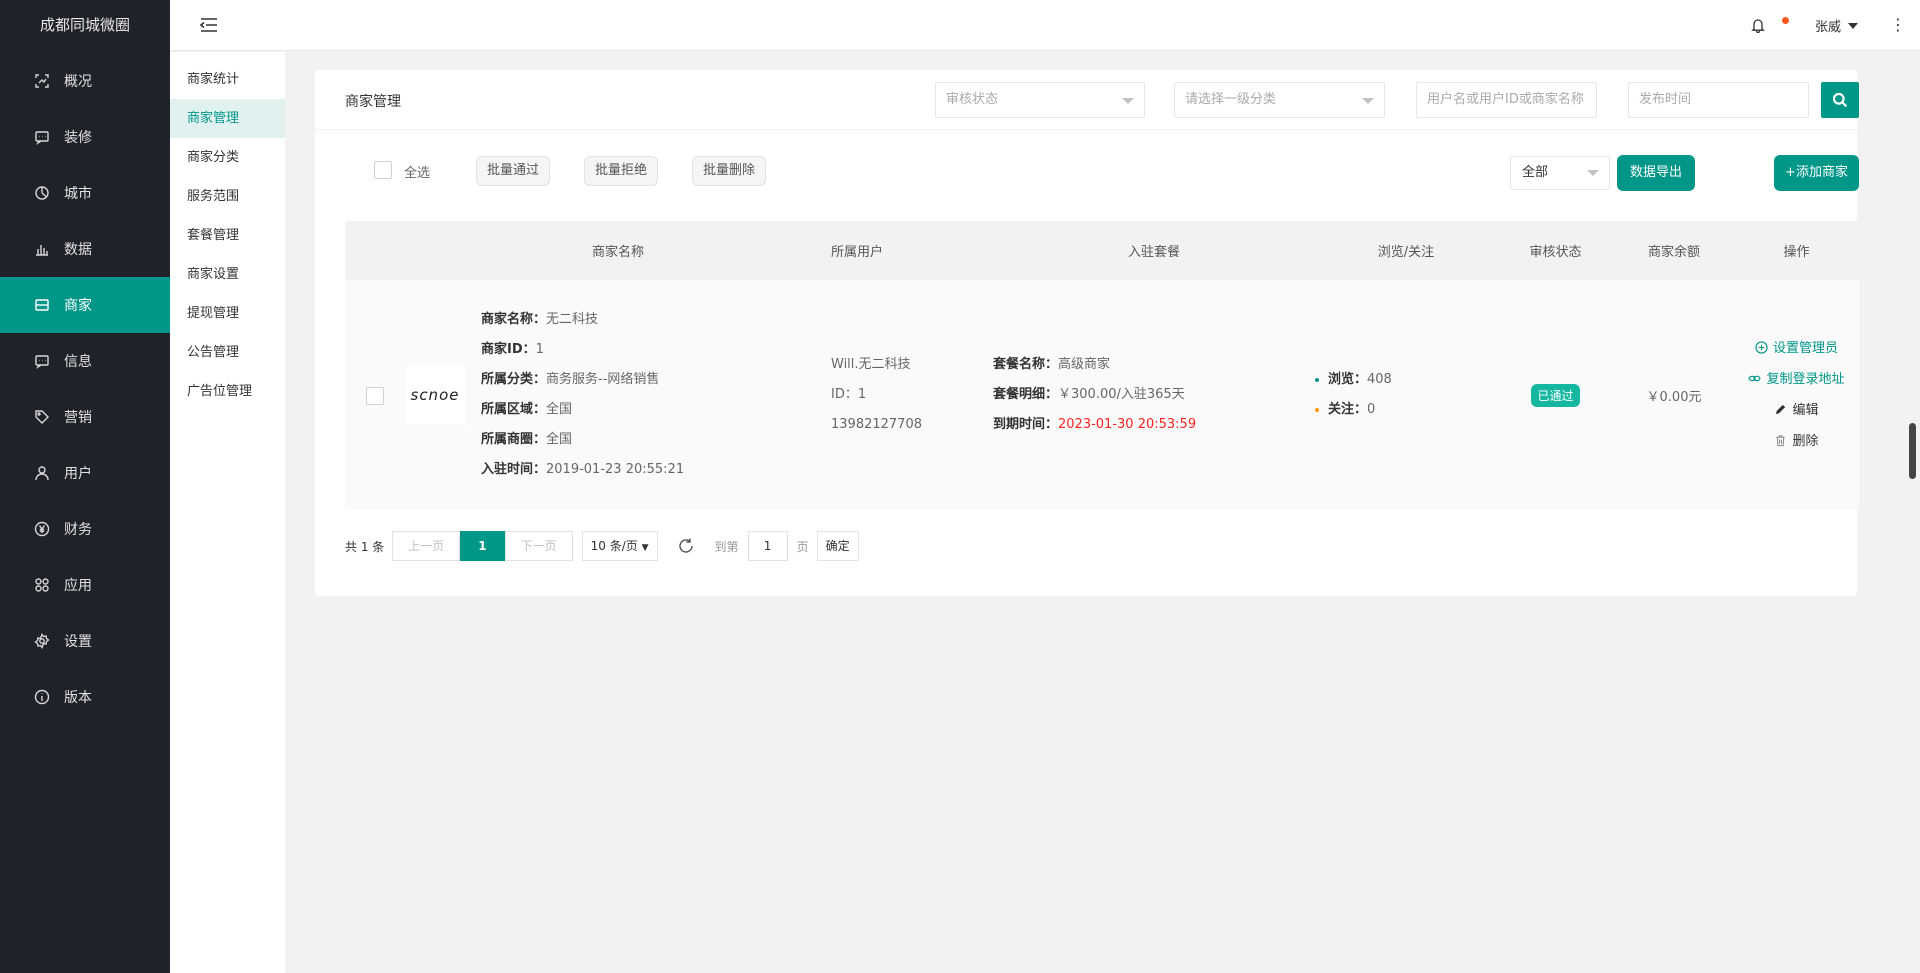 This screenshot has height=973, width=1920. I want to click on audit-status-placeholder: 审核状态, so click(972, 99).